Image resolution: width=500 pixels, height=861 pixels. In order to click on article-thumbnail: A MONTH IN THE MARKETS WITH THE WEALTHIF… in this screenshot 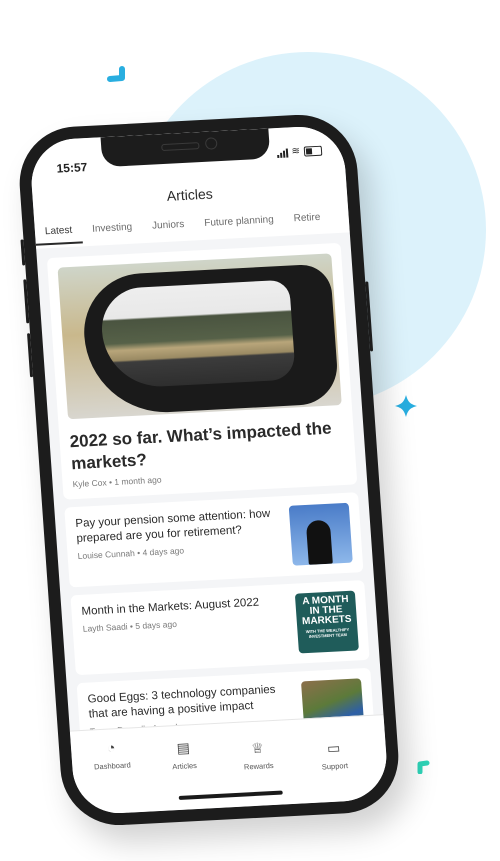, I will do `click(326, 622)`.